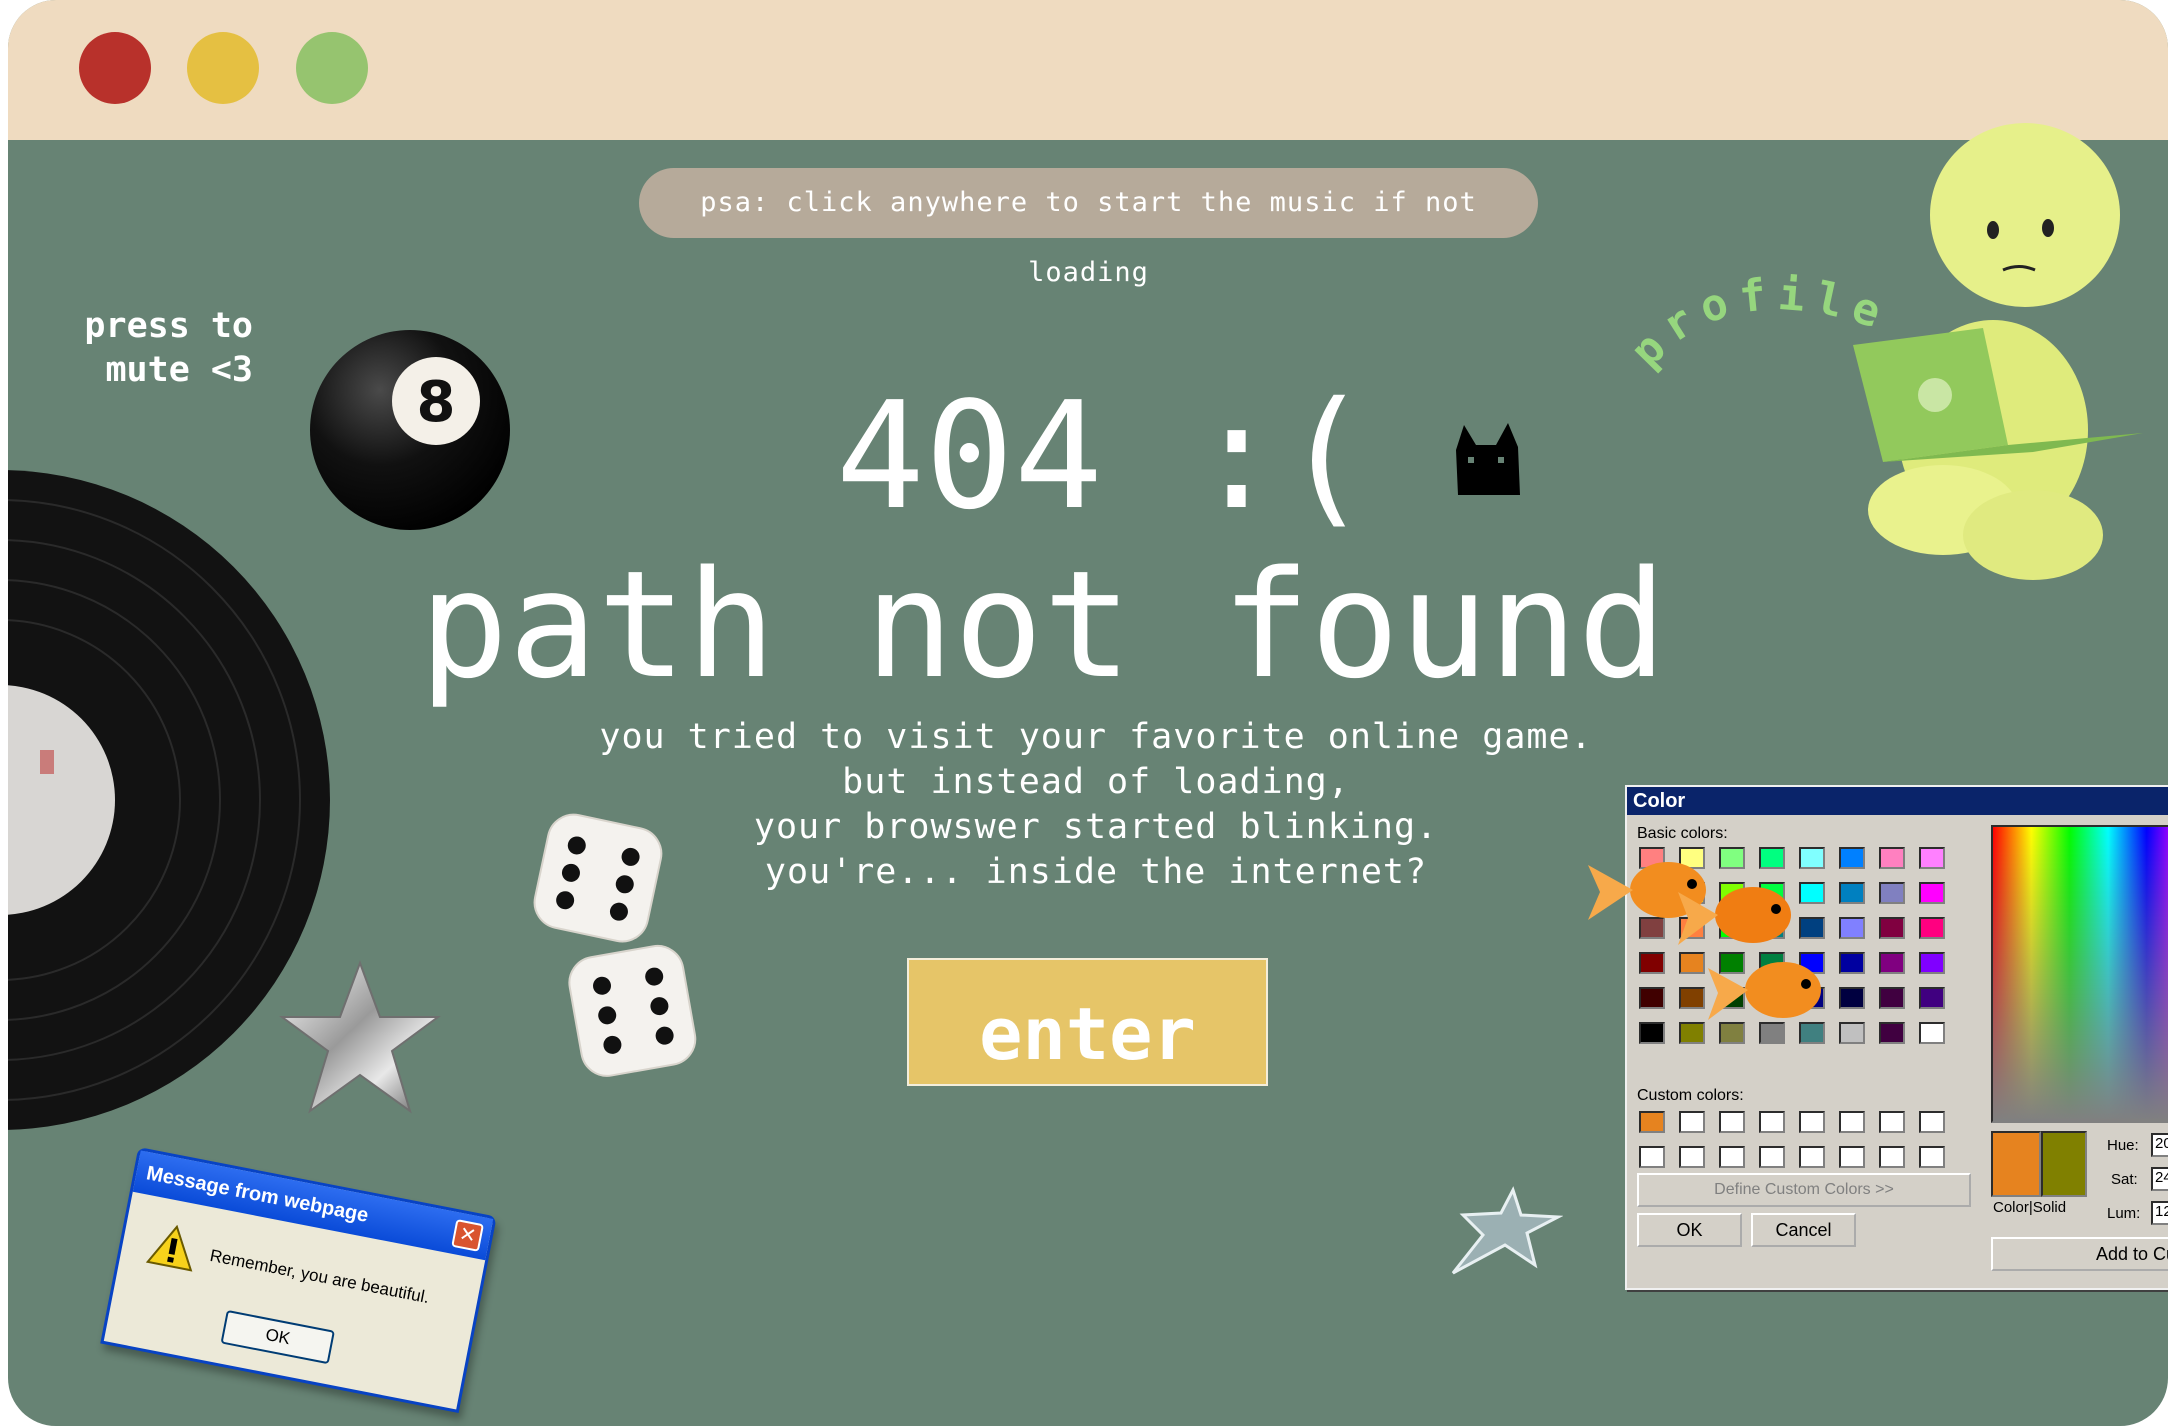 Image resolution: width=2168 pixels, height=1426 pixels. I want to click on color-cancel-button: Cancel, so click(1803, 1230).